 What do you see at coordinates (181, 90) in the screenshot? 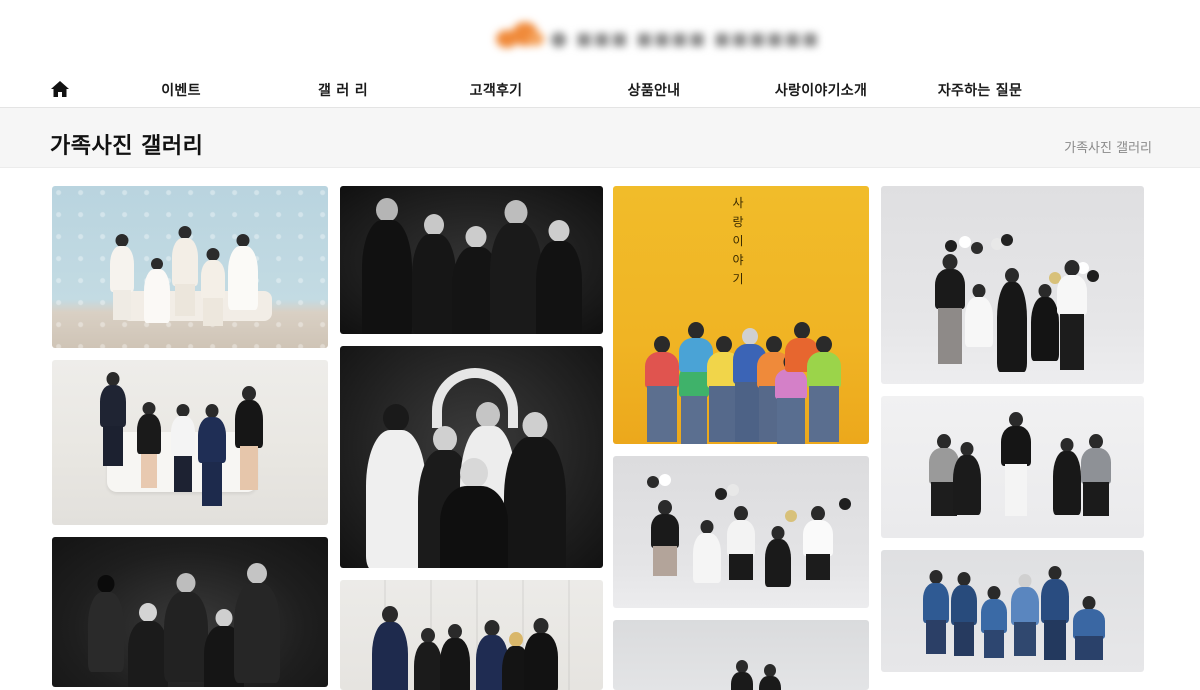
I see `nav-item-events: 이벤트` at bounding box center [181, 90].